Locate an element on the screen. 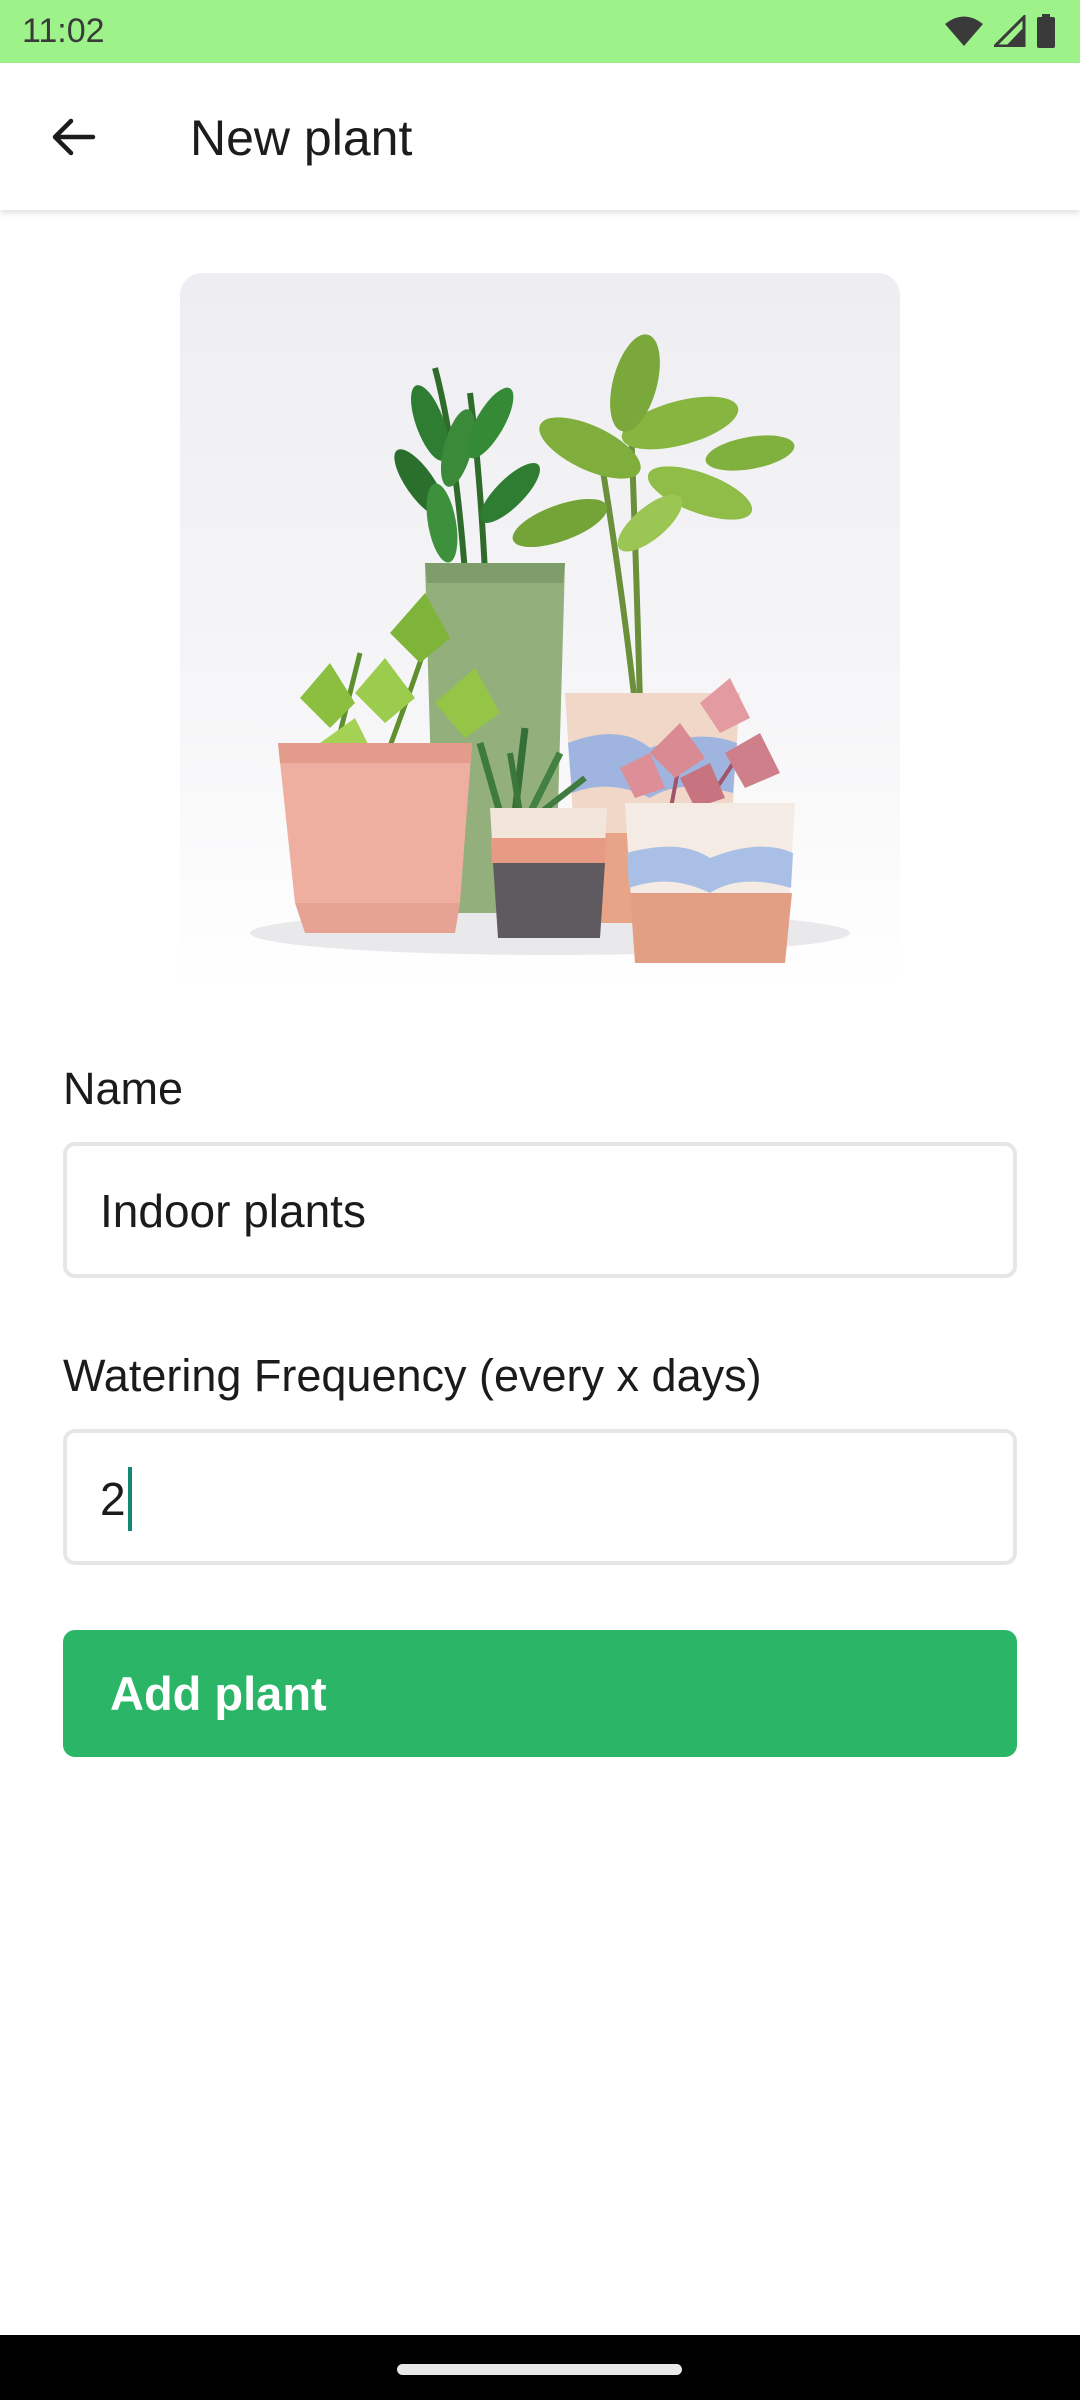 This screenshot has height=2400, width=1080. name-field: Indoor plants is located at coordinates (540, 1210).